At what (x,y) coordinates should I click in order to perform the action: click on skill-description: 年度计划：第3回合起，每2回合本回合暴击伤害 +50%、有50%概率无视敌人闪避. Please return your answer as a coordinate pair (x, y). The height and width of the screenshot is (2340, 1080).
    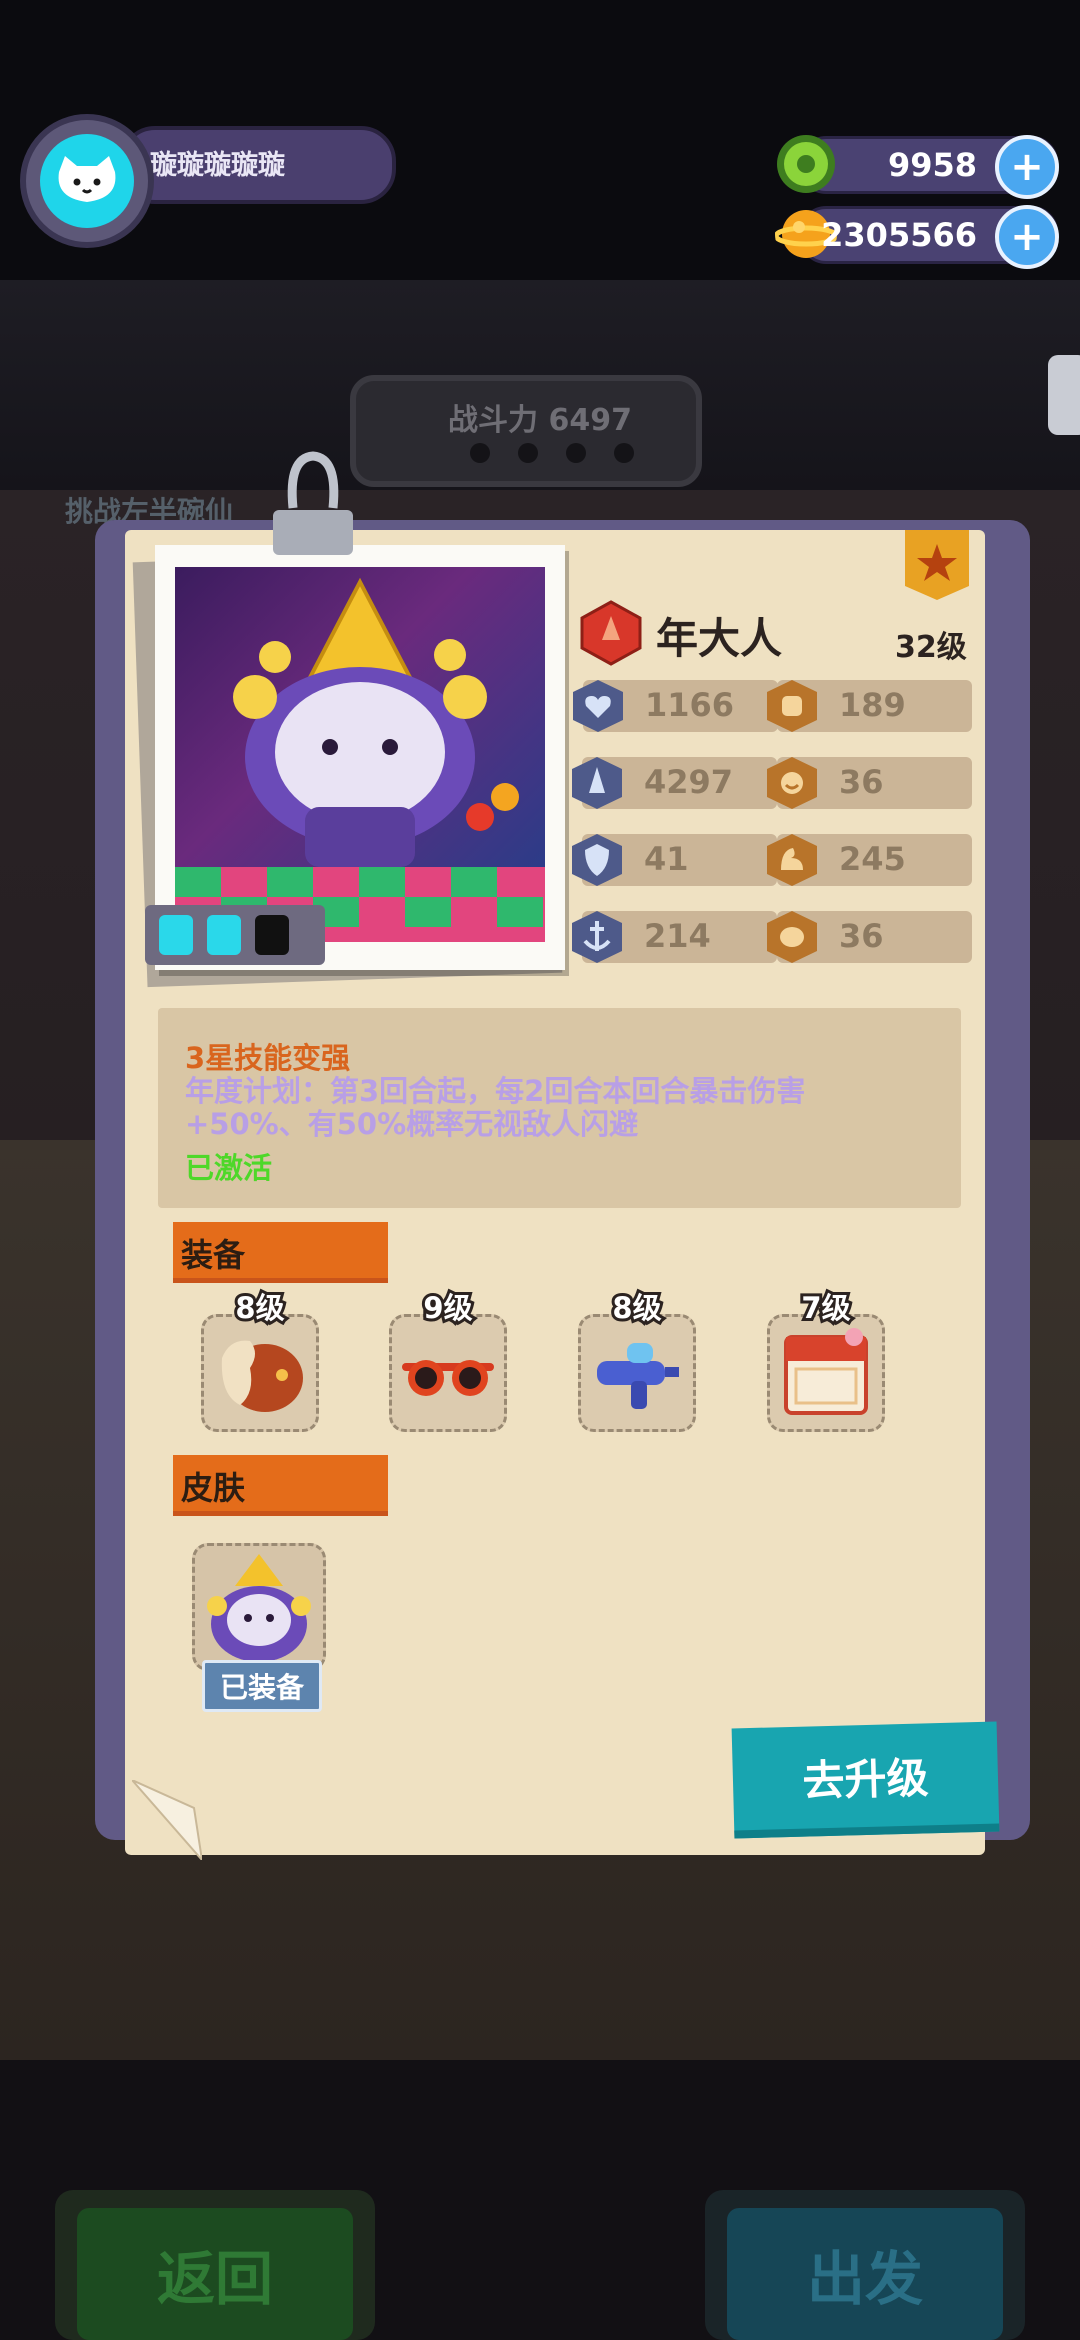
    Looking at the image, I should click on (495, 1107).